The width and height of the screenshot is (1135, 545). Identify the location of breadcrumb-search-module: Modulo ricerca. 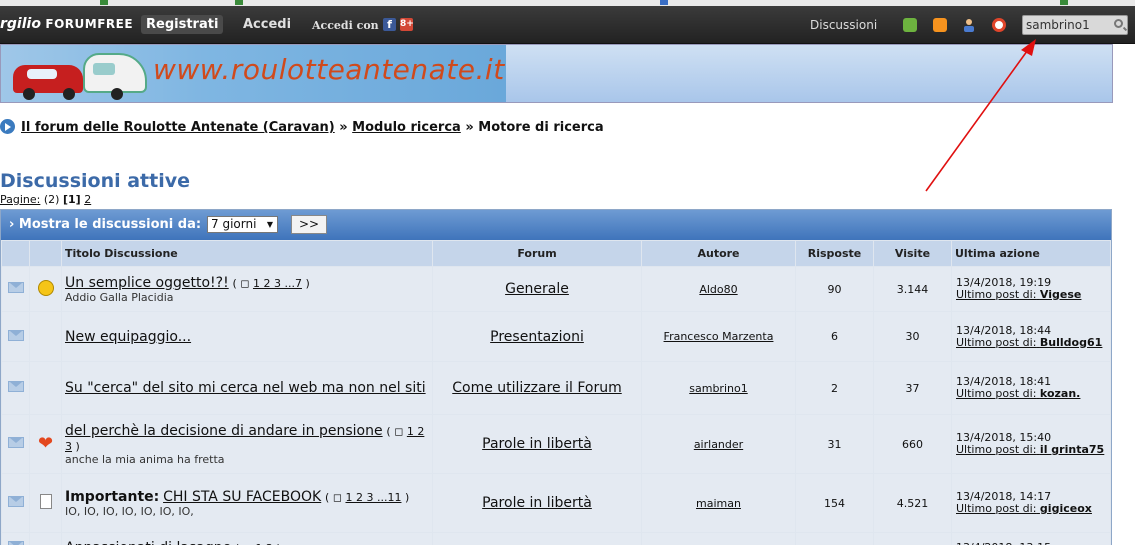
(406, 127).